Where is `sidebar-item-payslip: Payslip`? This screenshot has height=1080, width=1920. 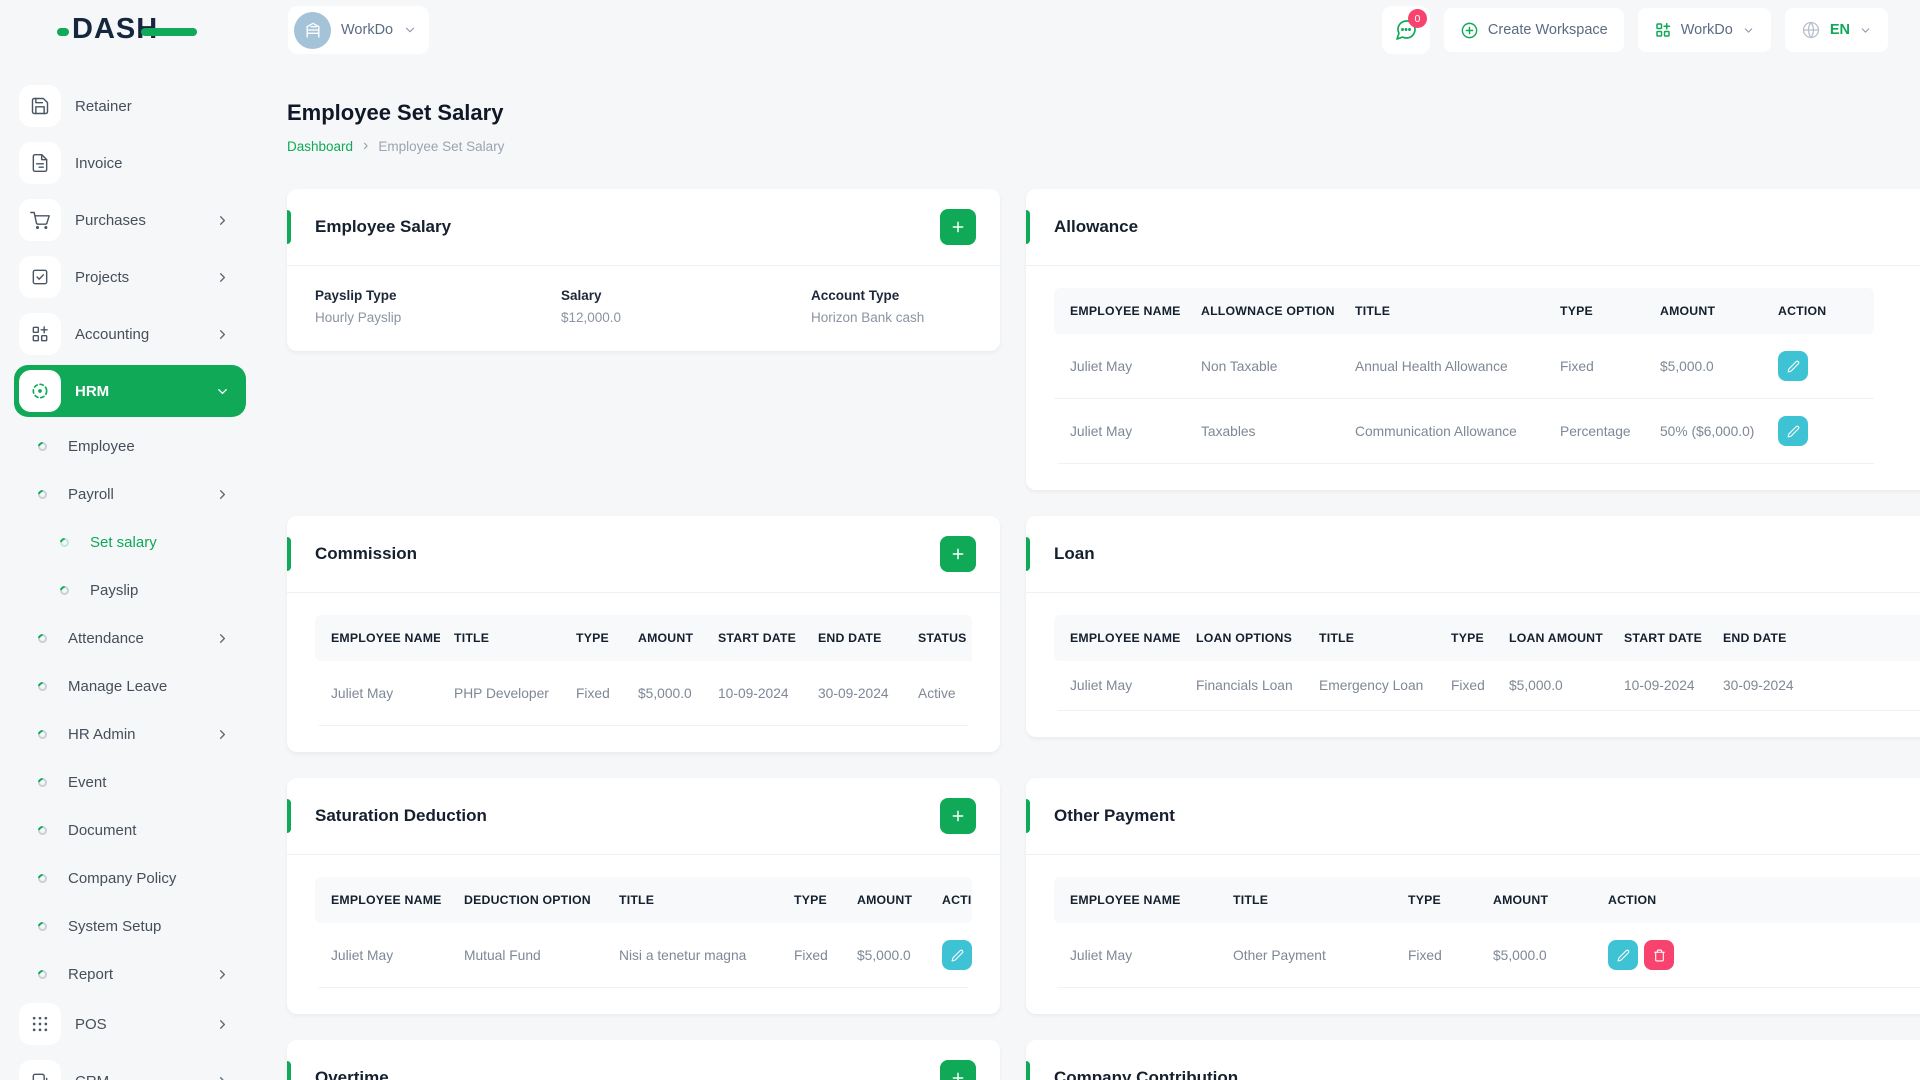
sidebar-item-payslip: Payslip is located at coordinates (130, 590).